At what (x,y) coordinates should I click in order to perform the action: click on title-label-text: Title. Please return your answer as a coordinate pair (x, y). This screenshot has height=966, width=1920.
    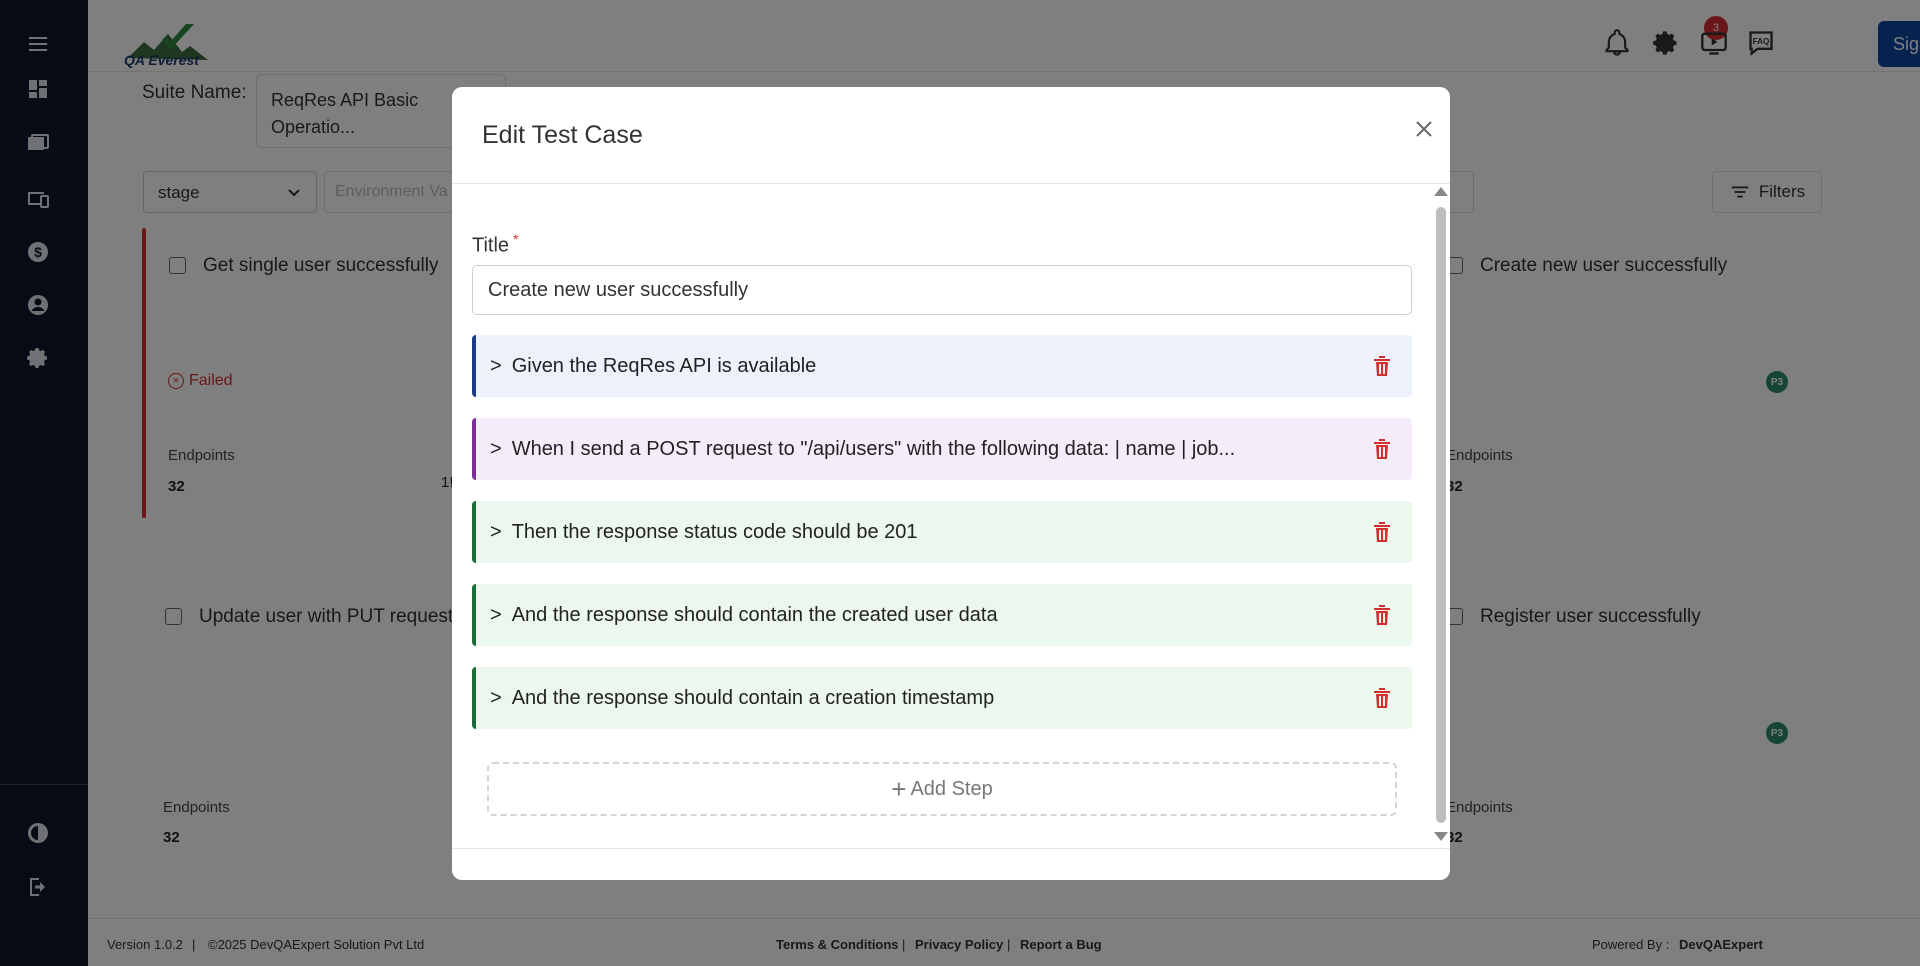
    Looking at the image, I should click on (491, 245).